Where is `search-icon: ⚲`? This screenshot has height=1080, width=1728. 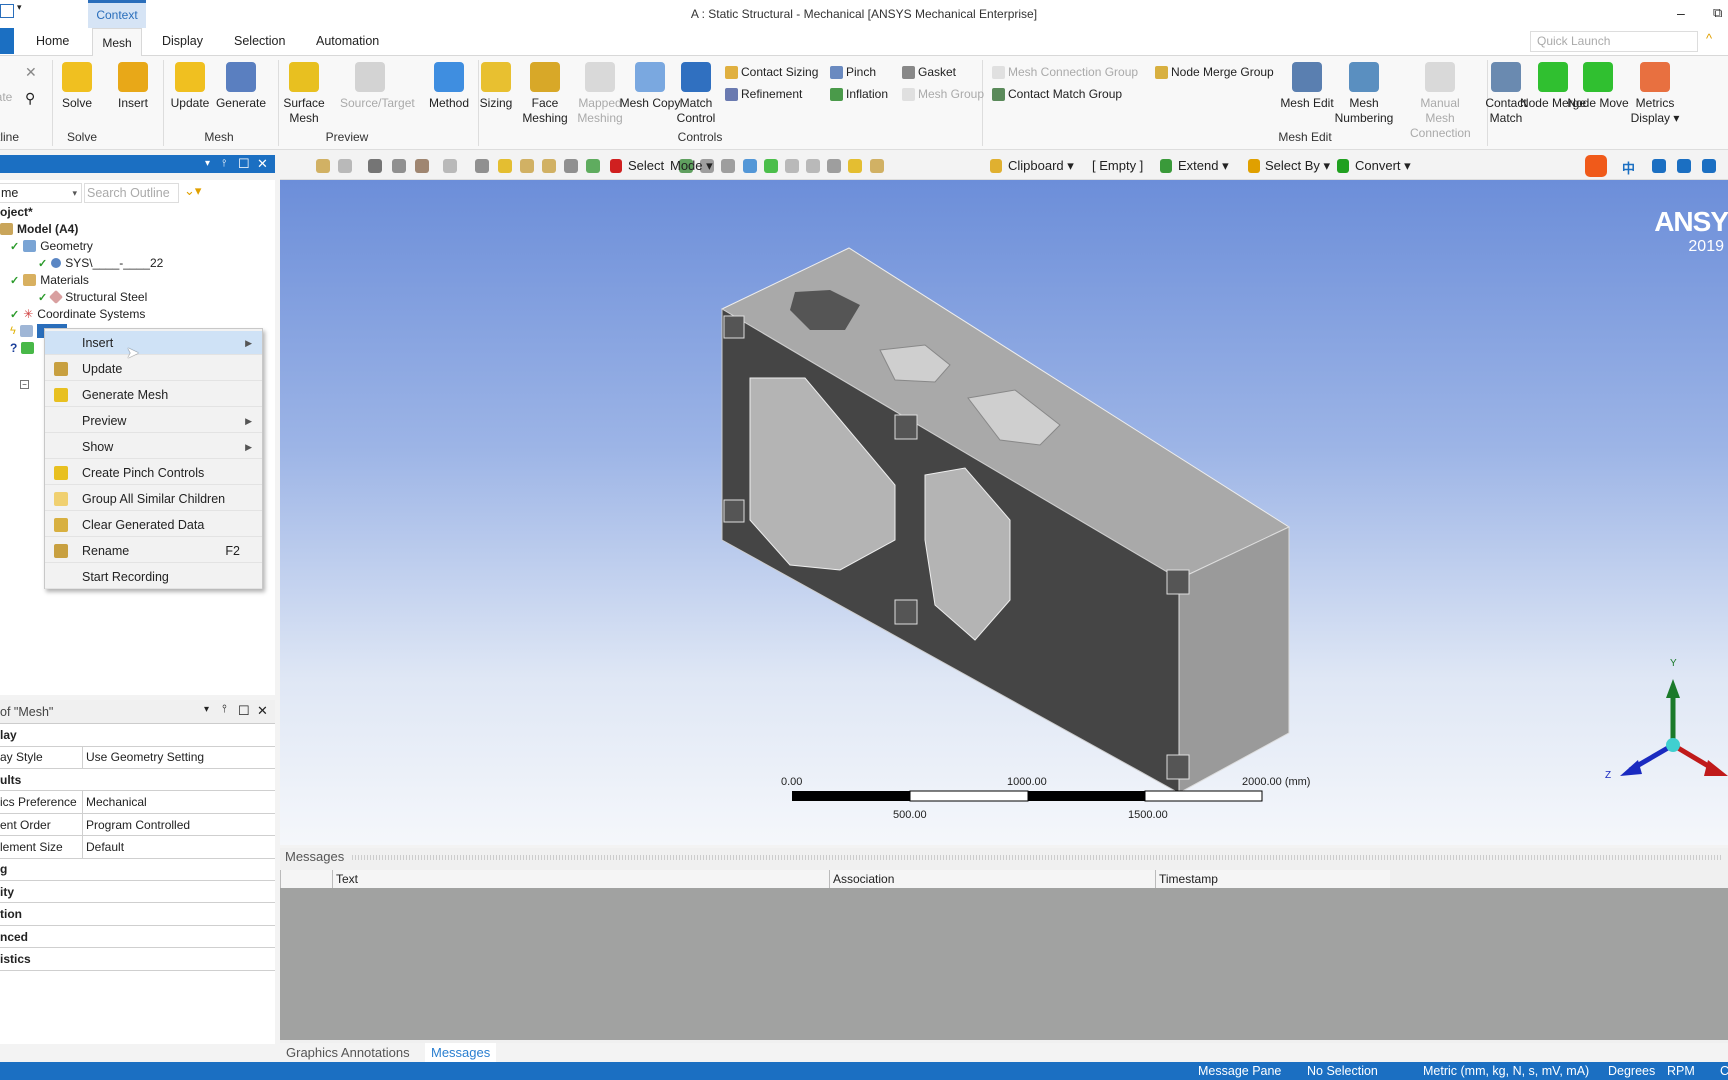
search-icon: ⚲ is located at coordinates (30, 98).